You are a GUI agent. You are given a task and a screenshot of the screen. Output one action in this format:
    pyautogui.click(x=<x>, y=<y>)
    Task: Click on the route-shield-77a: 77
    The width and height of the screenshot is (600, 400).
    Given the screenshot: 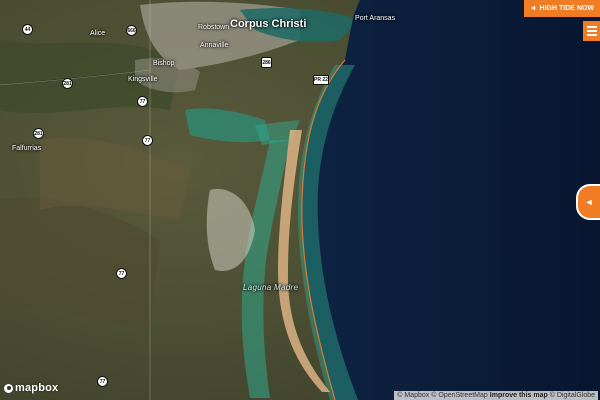 What is the action you would take?
    pyautogui.click(x=142, y=101)
    